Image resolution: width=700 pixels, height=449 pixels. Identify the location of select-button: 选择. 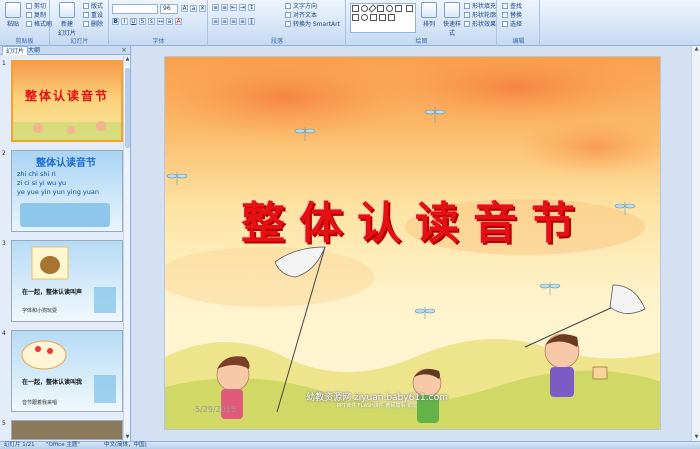
(512, 24).